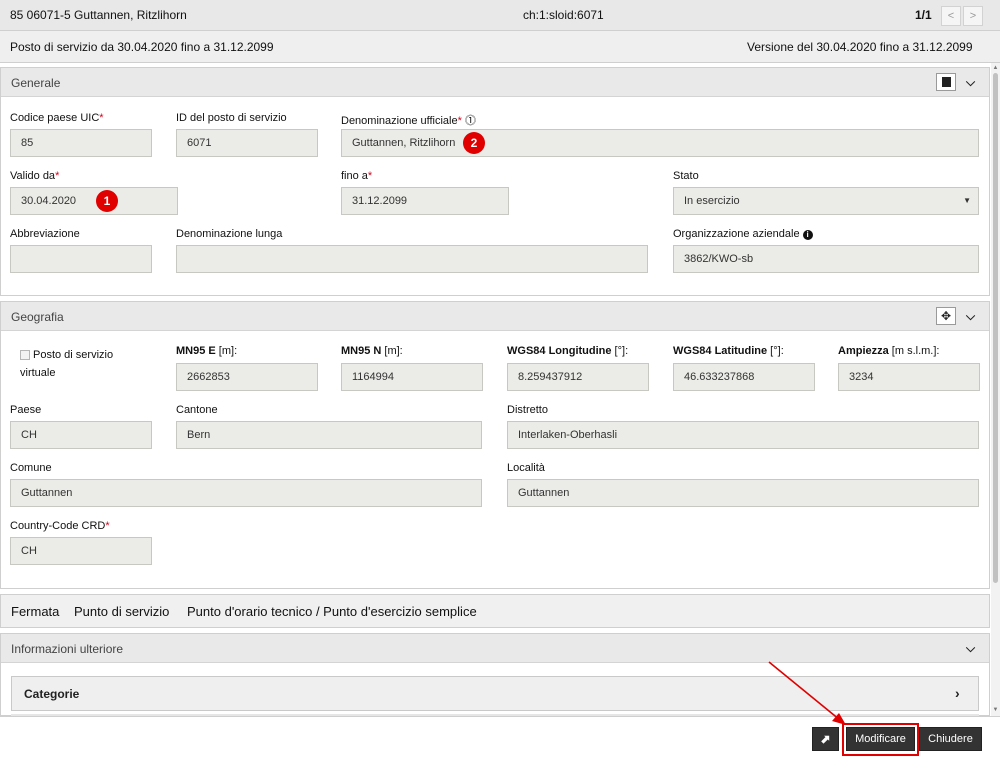 Image resolution: width=1000 pixels, height=757 pixels. Describe the element at coordinates (470, 121) in the screenshot. I see `download-icon: ⓵` at that location.